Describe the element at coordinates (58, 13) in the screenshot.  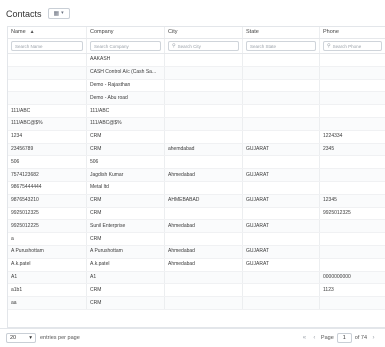
I see `view-toggle-button: ▦ ▾` at that location.